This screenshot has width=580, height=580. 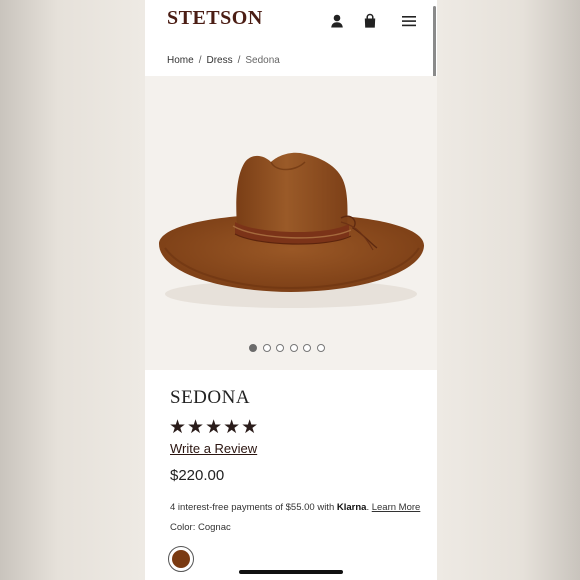 What do you see at coordinates (214, 527) in the screenshot?
I see `color-value: Cognac` at bounding box center [214, 527].